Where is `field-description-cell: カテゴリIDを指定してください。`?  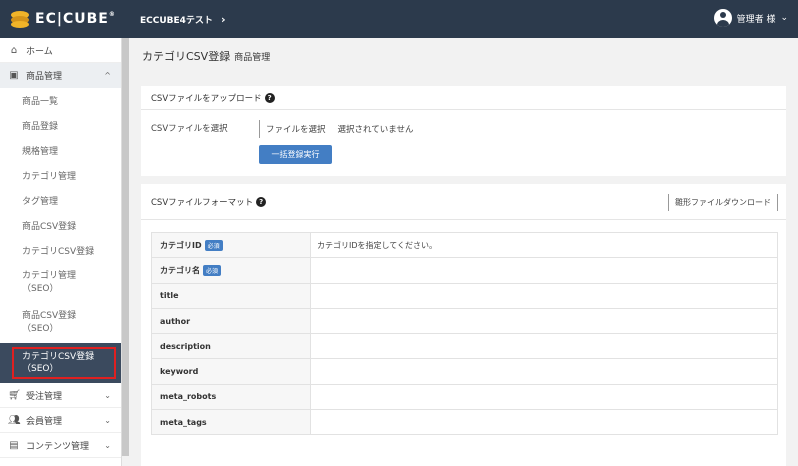 field-description-cell: カテゴリIDを指定してください。 is located at coordinates (544, 245).